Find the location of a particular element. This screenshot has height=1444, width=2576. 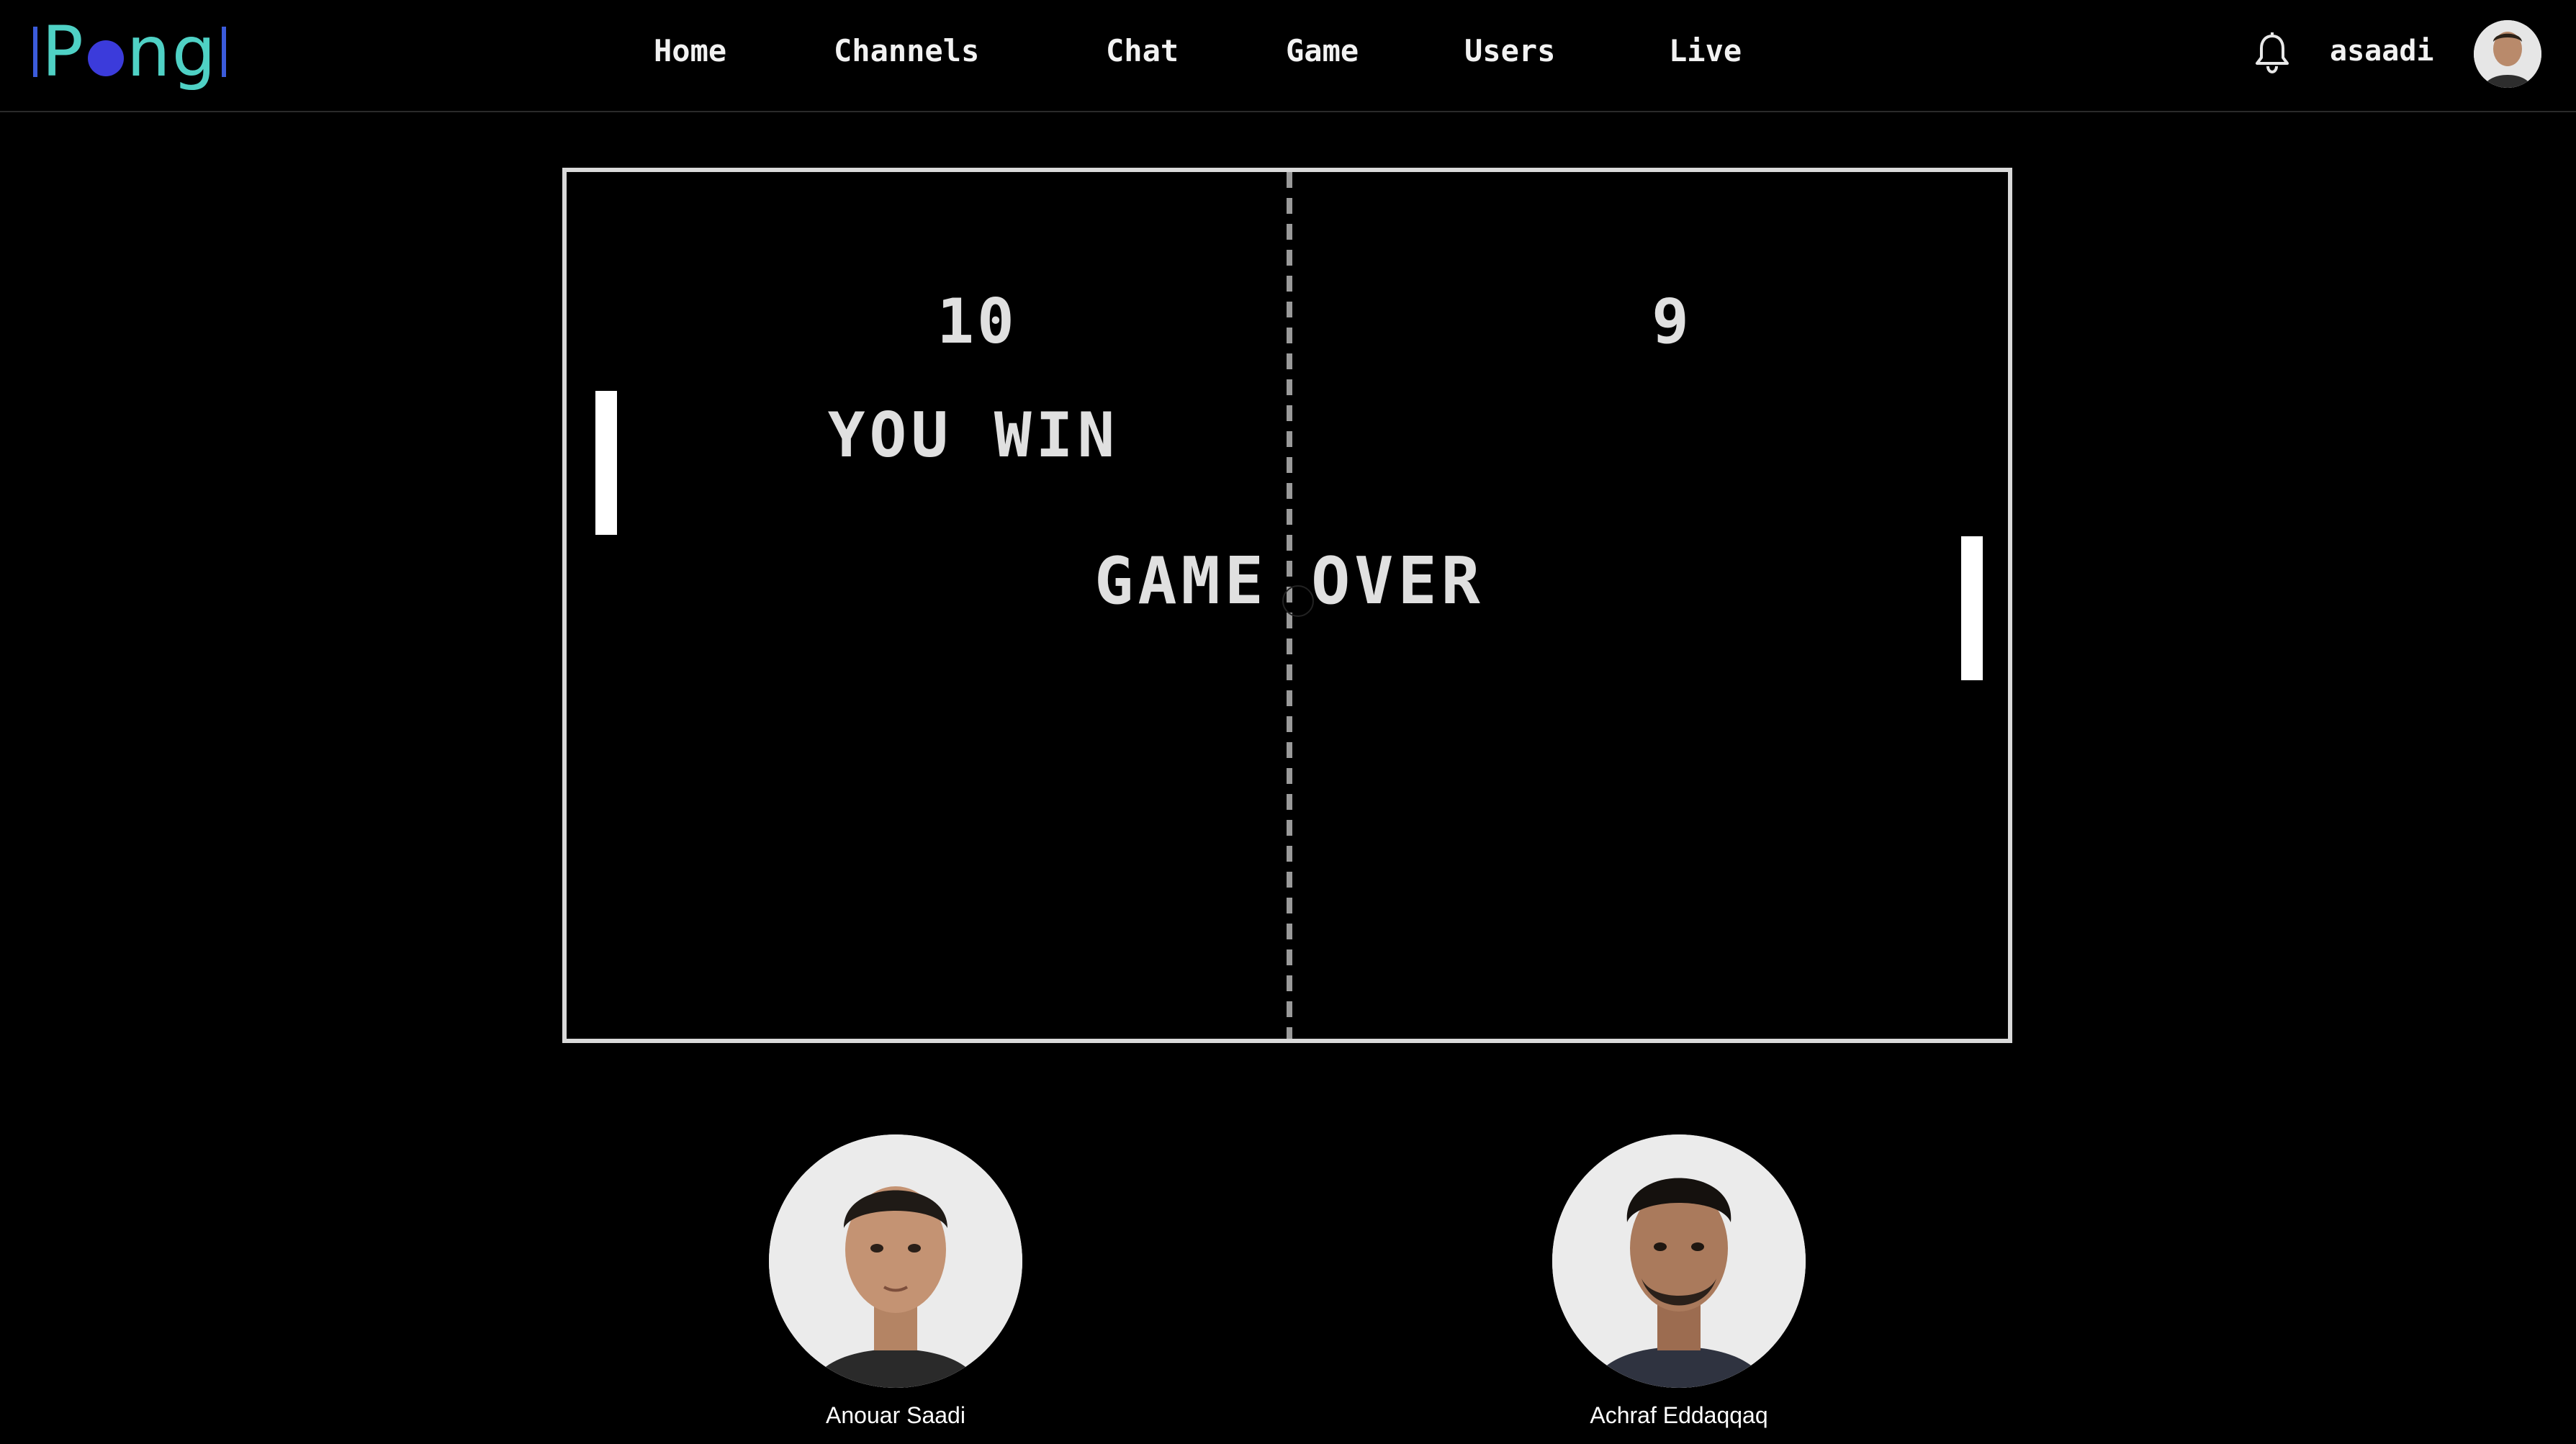

left-player-score: 10 is located at coordinates (977, 322).